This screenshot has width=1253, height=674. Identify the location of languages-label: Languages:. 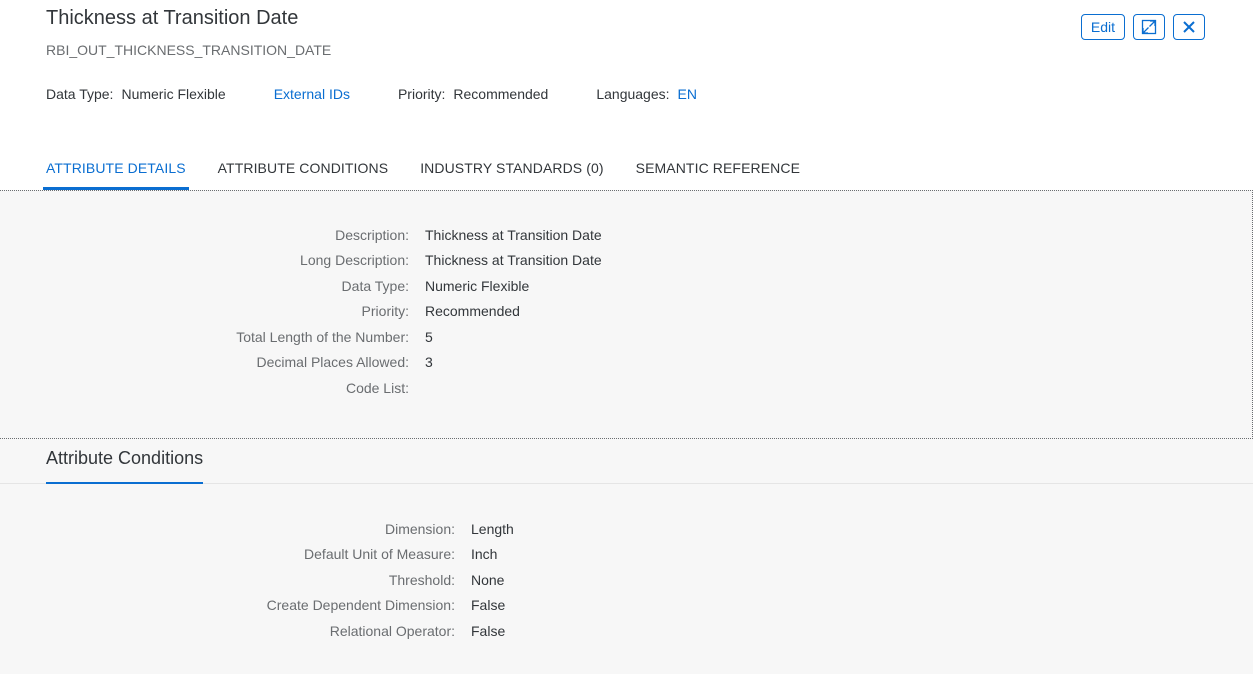
(633, 94).